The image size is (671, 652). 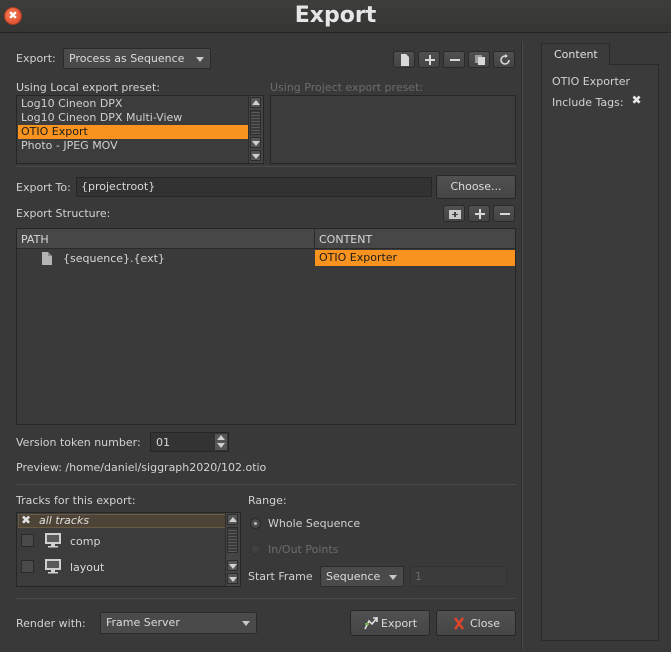 I want to click on export-button-label: Export, so click(x=399, y=623).